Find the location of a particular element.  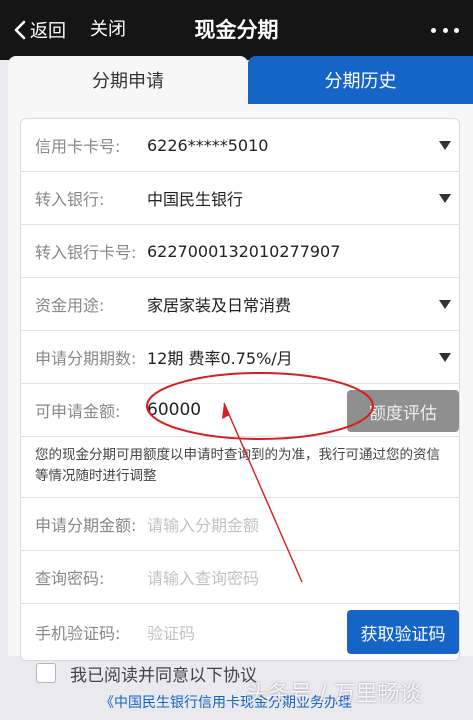

back-label: 返回 is located at coordinates (48, 31).